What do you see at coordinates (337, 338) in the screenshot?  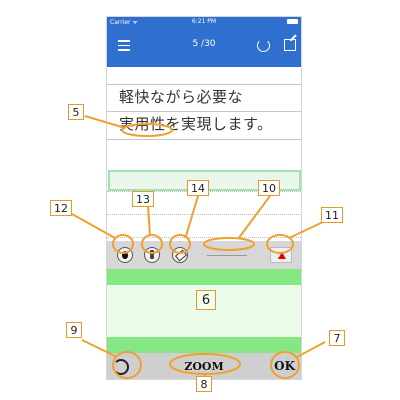 I see `callout-label-7: 7` at bounding box center [337, 338].